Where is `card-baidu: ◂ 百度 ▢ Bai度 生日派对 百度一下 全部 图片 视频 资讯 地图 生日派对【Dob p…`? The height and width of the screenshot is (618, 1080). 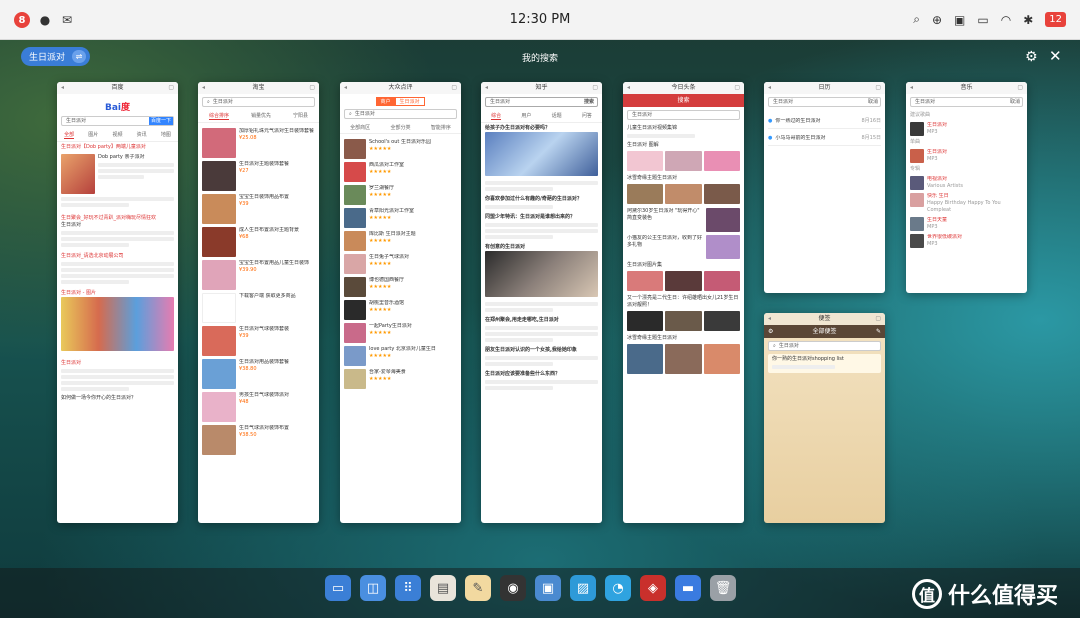 card-baidu: ◂ 百度 ▢ Bai度 生日派对 百度一下 全部 图片 视频 资讯 地图 生日派对【Dob p… is located at coordinates (117, 302).